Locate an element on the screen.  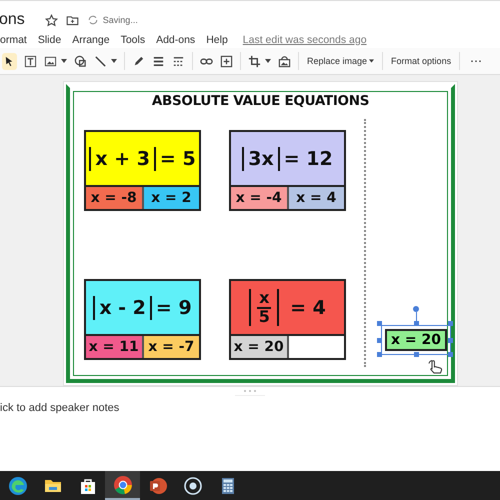
hand-pointer-icon is located at coordinates (436, 367).